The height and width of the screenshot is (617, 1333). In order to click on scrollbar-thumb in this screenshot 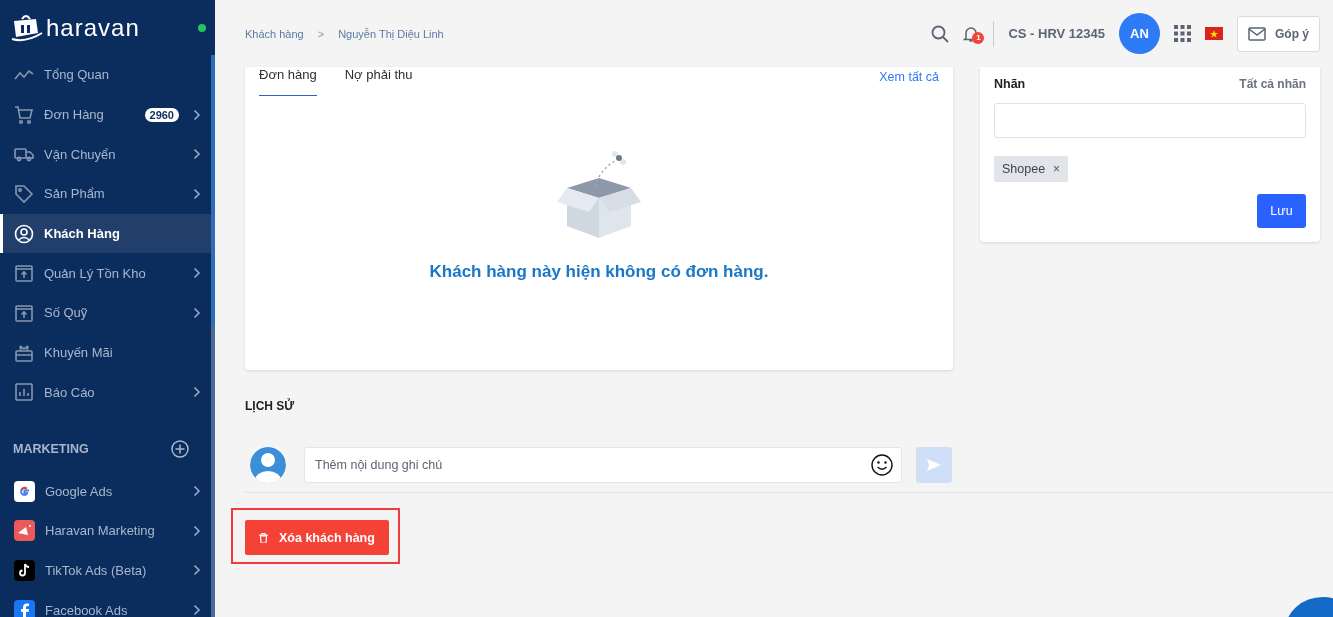, I will do `click(213, 190)`.